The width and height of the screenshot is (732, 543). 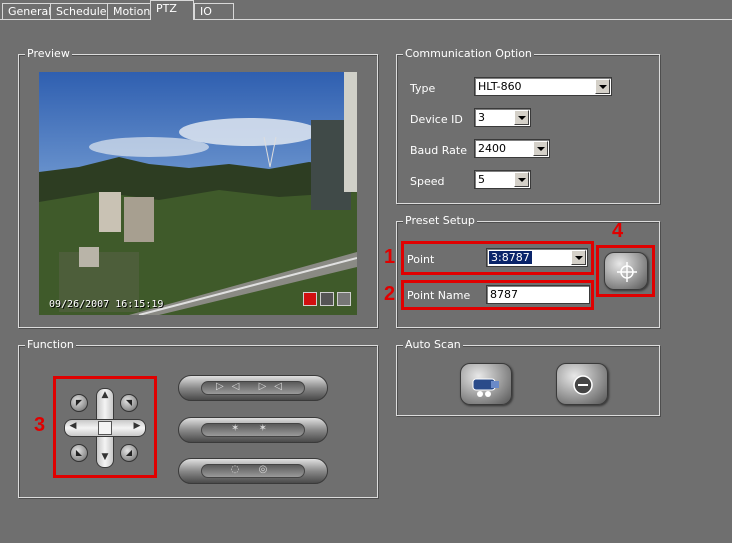 What do you see at coordinates (129, 453) in the screenshot?
I see `pan-down-right-button: ◢` at bounding box center [129, 453].